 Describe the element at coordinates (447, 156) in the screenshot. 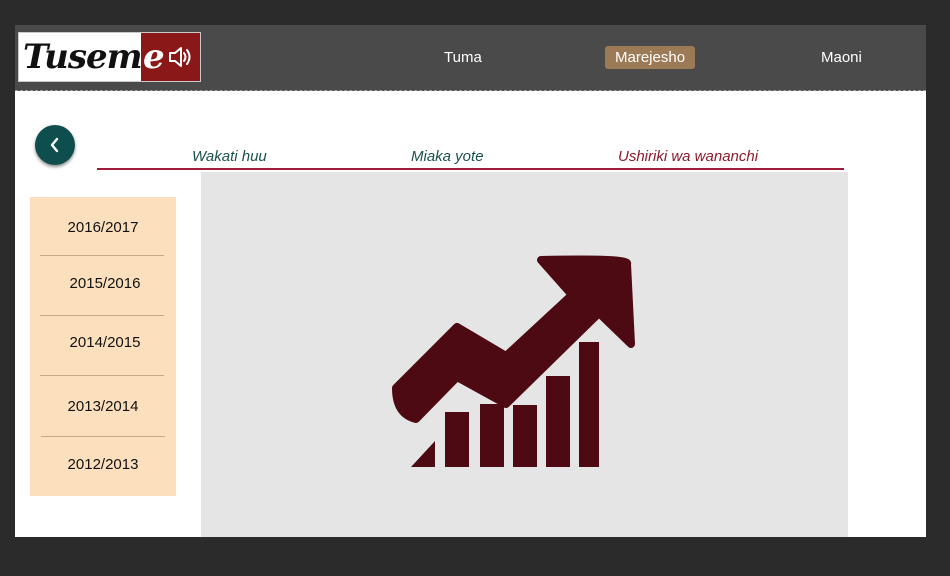

I see `tab-miaka-yote: Miaka yote` at that location.